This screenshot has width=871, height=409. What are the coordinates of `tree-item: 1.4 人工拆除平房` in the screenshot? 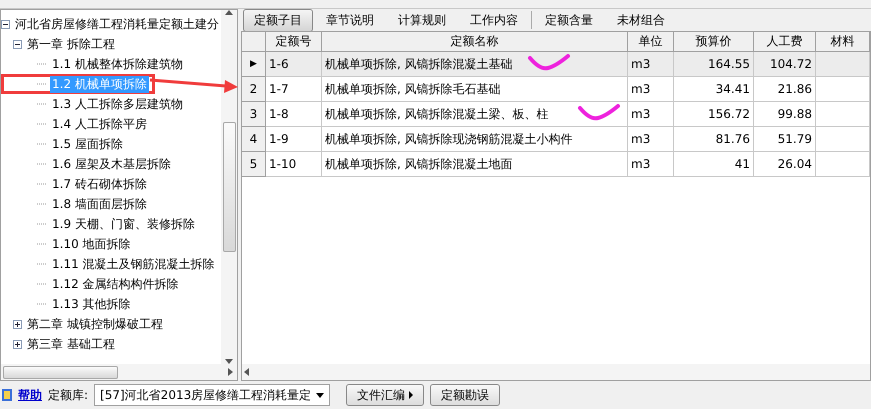 It's located at (99, 124).